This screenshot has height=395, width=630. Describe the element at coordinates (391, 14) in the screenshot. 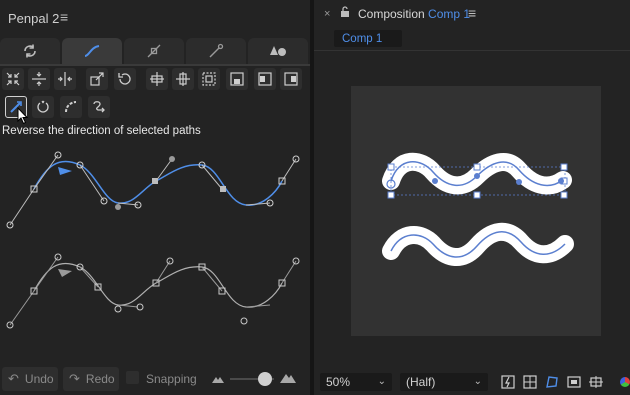

I see `composition-label: Composition` at that location.